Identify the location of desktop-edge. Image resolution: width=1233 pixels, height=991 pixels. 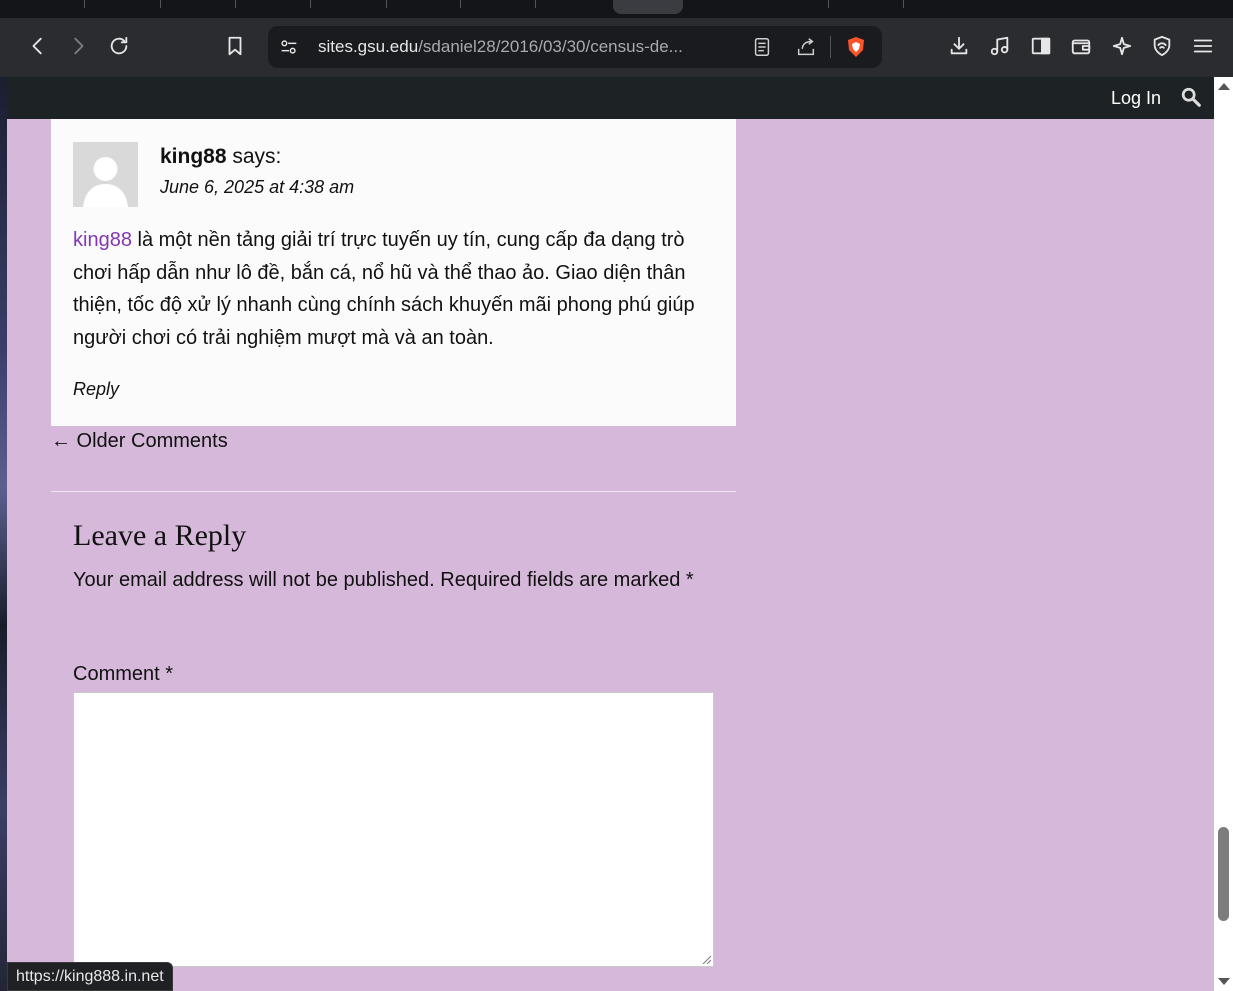
(3, 534).